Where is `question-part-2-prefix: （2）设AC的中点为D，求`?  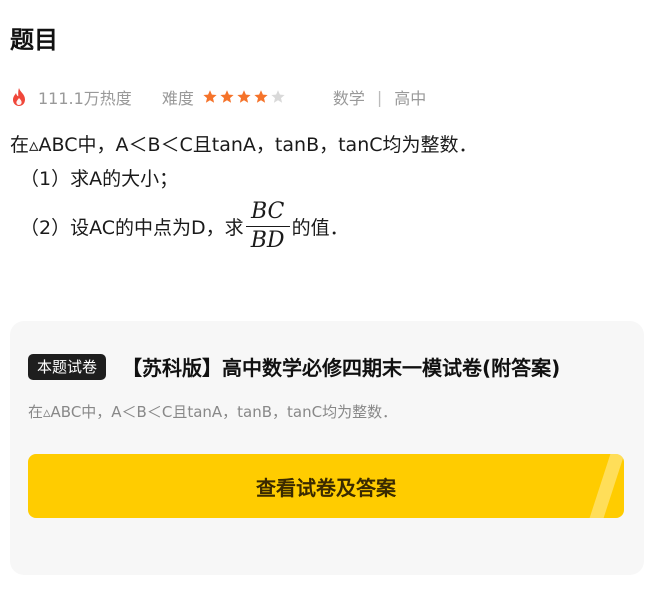
question-part-2-prefix: （2）设AC的中点为D，求 is located at coordinates (132, 227).